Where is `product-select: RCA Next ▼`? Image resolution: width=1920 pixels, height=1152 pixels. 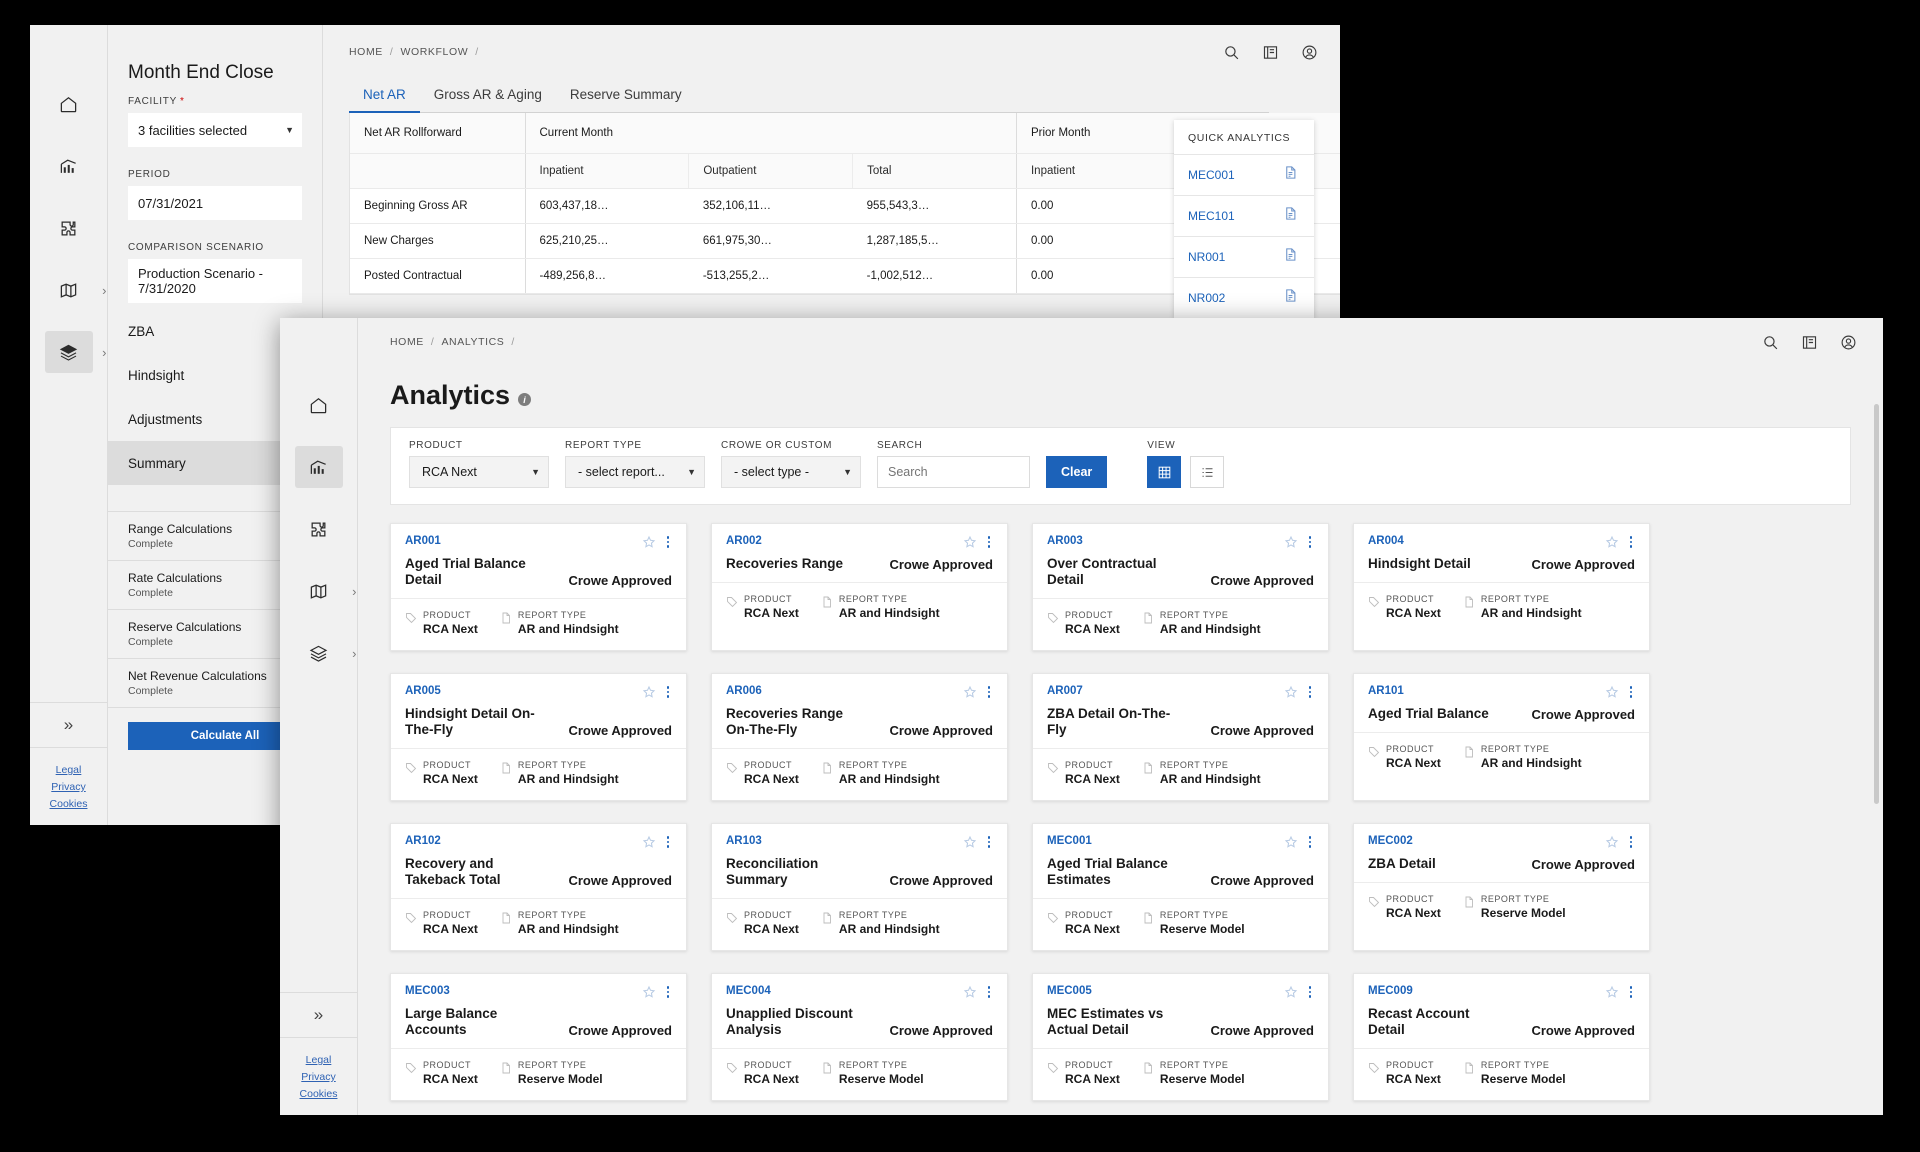 product-select: RCA Next ▼ is located at coordinates (479, 472).